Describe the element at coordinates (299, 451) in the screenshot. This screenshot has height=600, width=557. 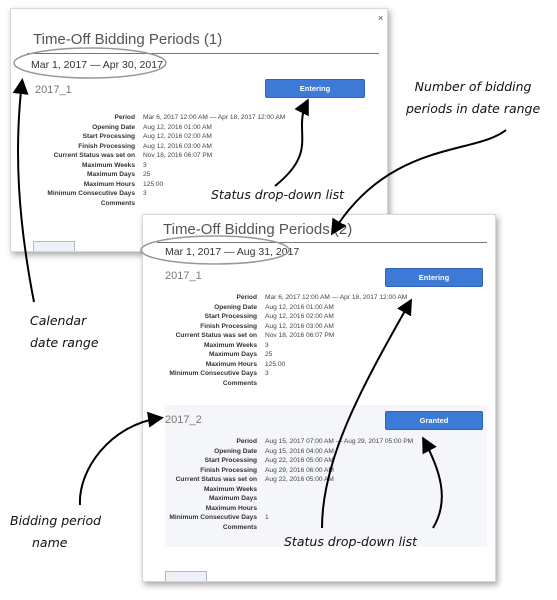
I see `detail-value: Aug 15, 2016 04:00 AM` at that location.